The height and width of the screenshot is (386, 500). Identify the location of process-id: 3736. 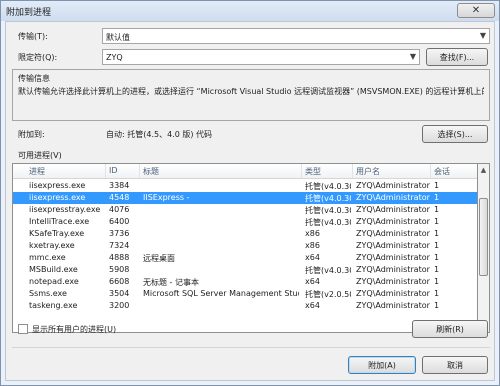
(119, 233).